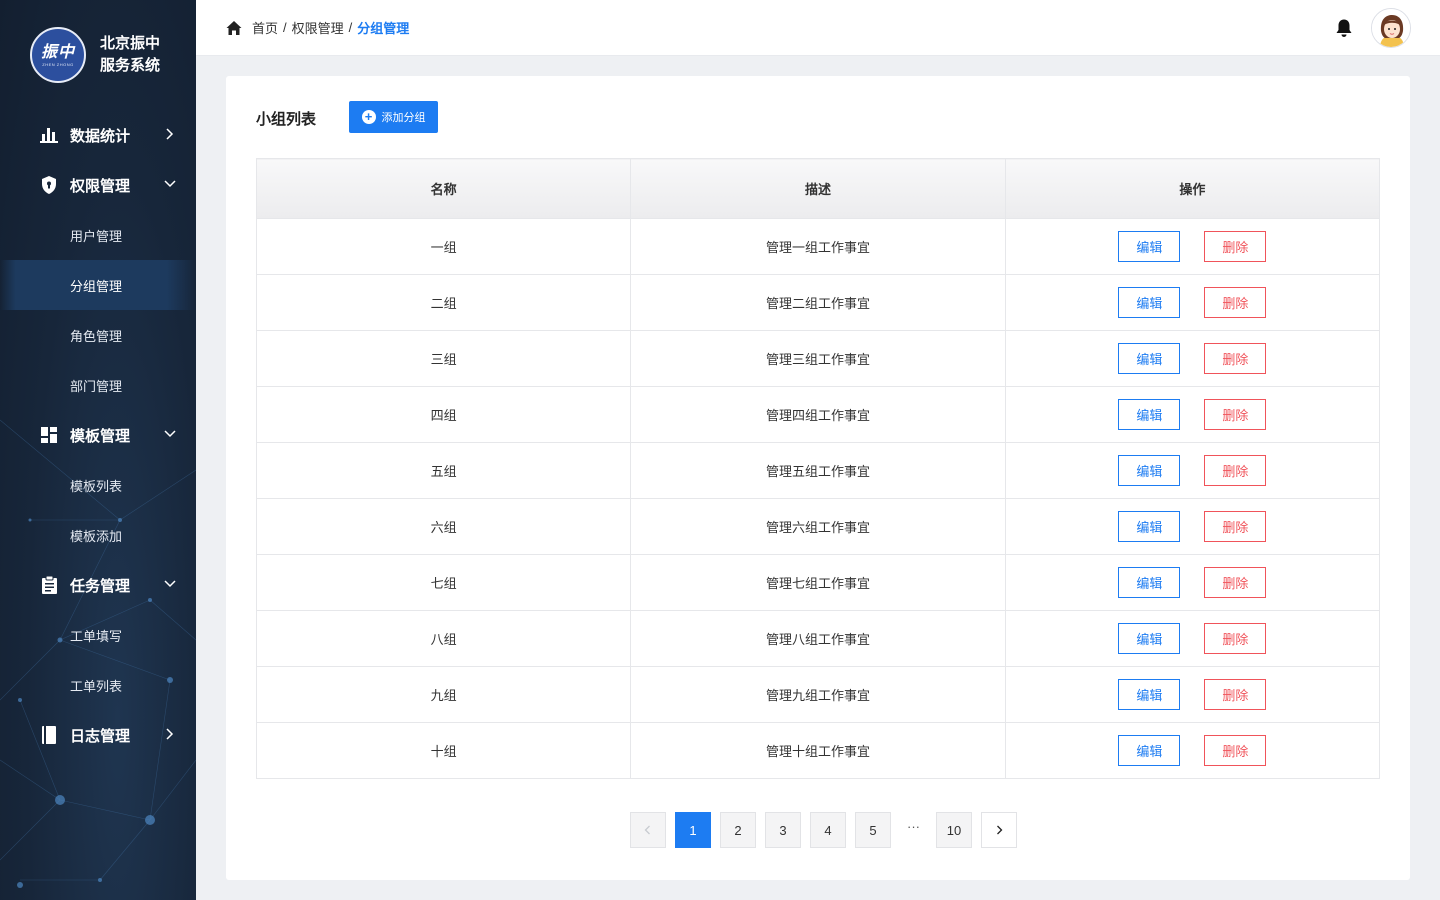  Describe the element at coordinates (818, 246) in the screenshot. I see `table-row: 一组 管理一组工作事宜 编辑 删除` at that location.